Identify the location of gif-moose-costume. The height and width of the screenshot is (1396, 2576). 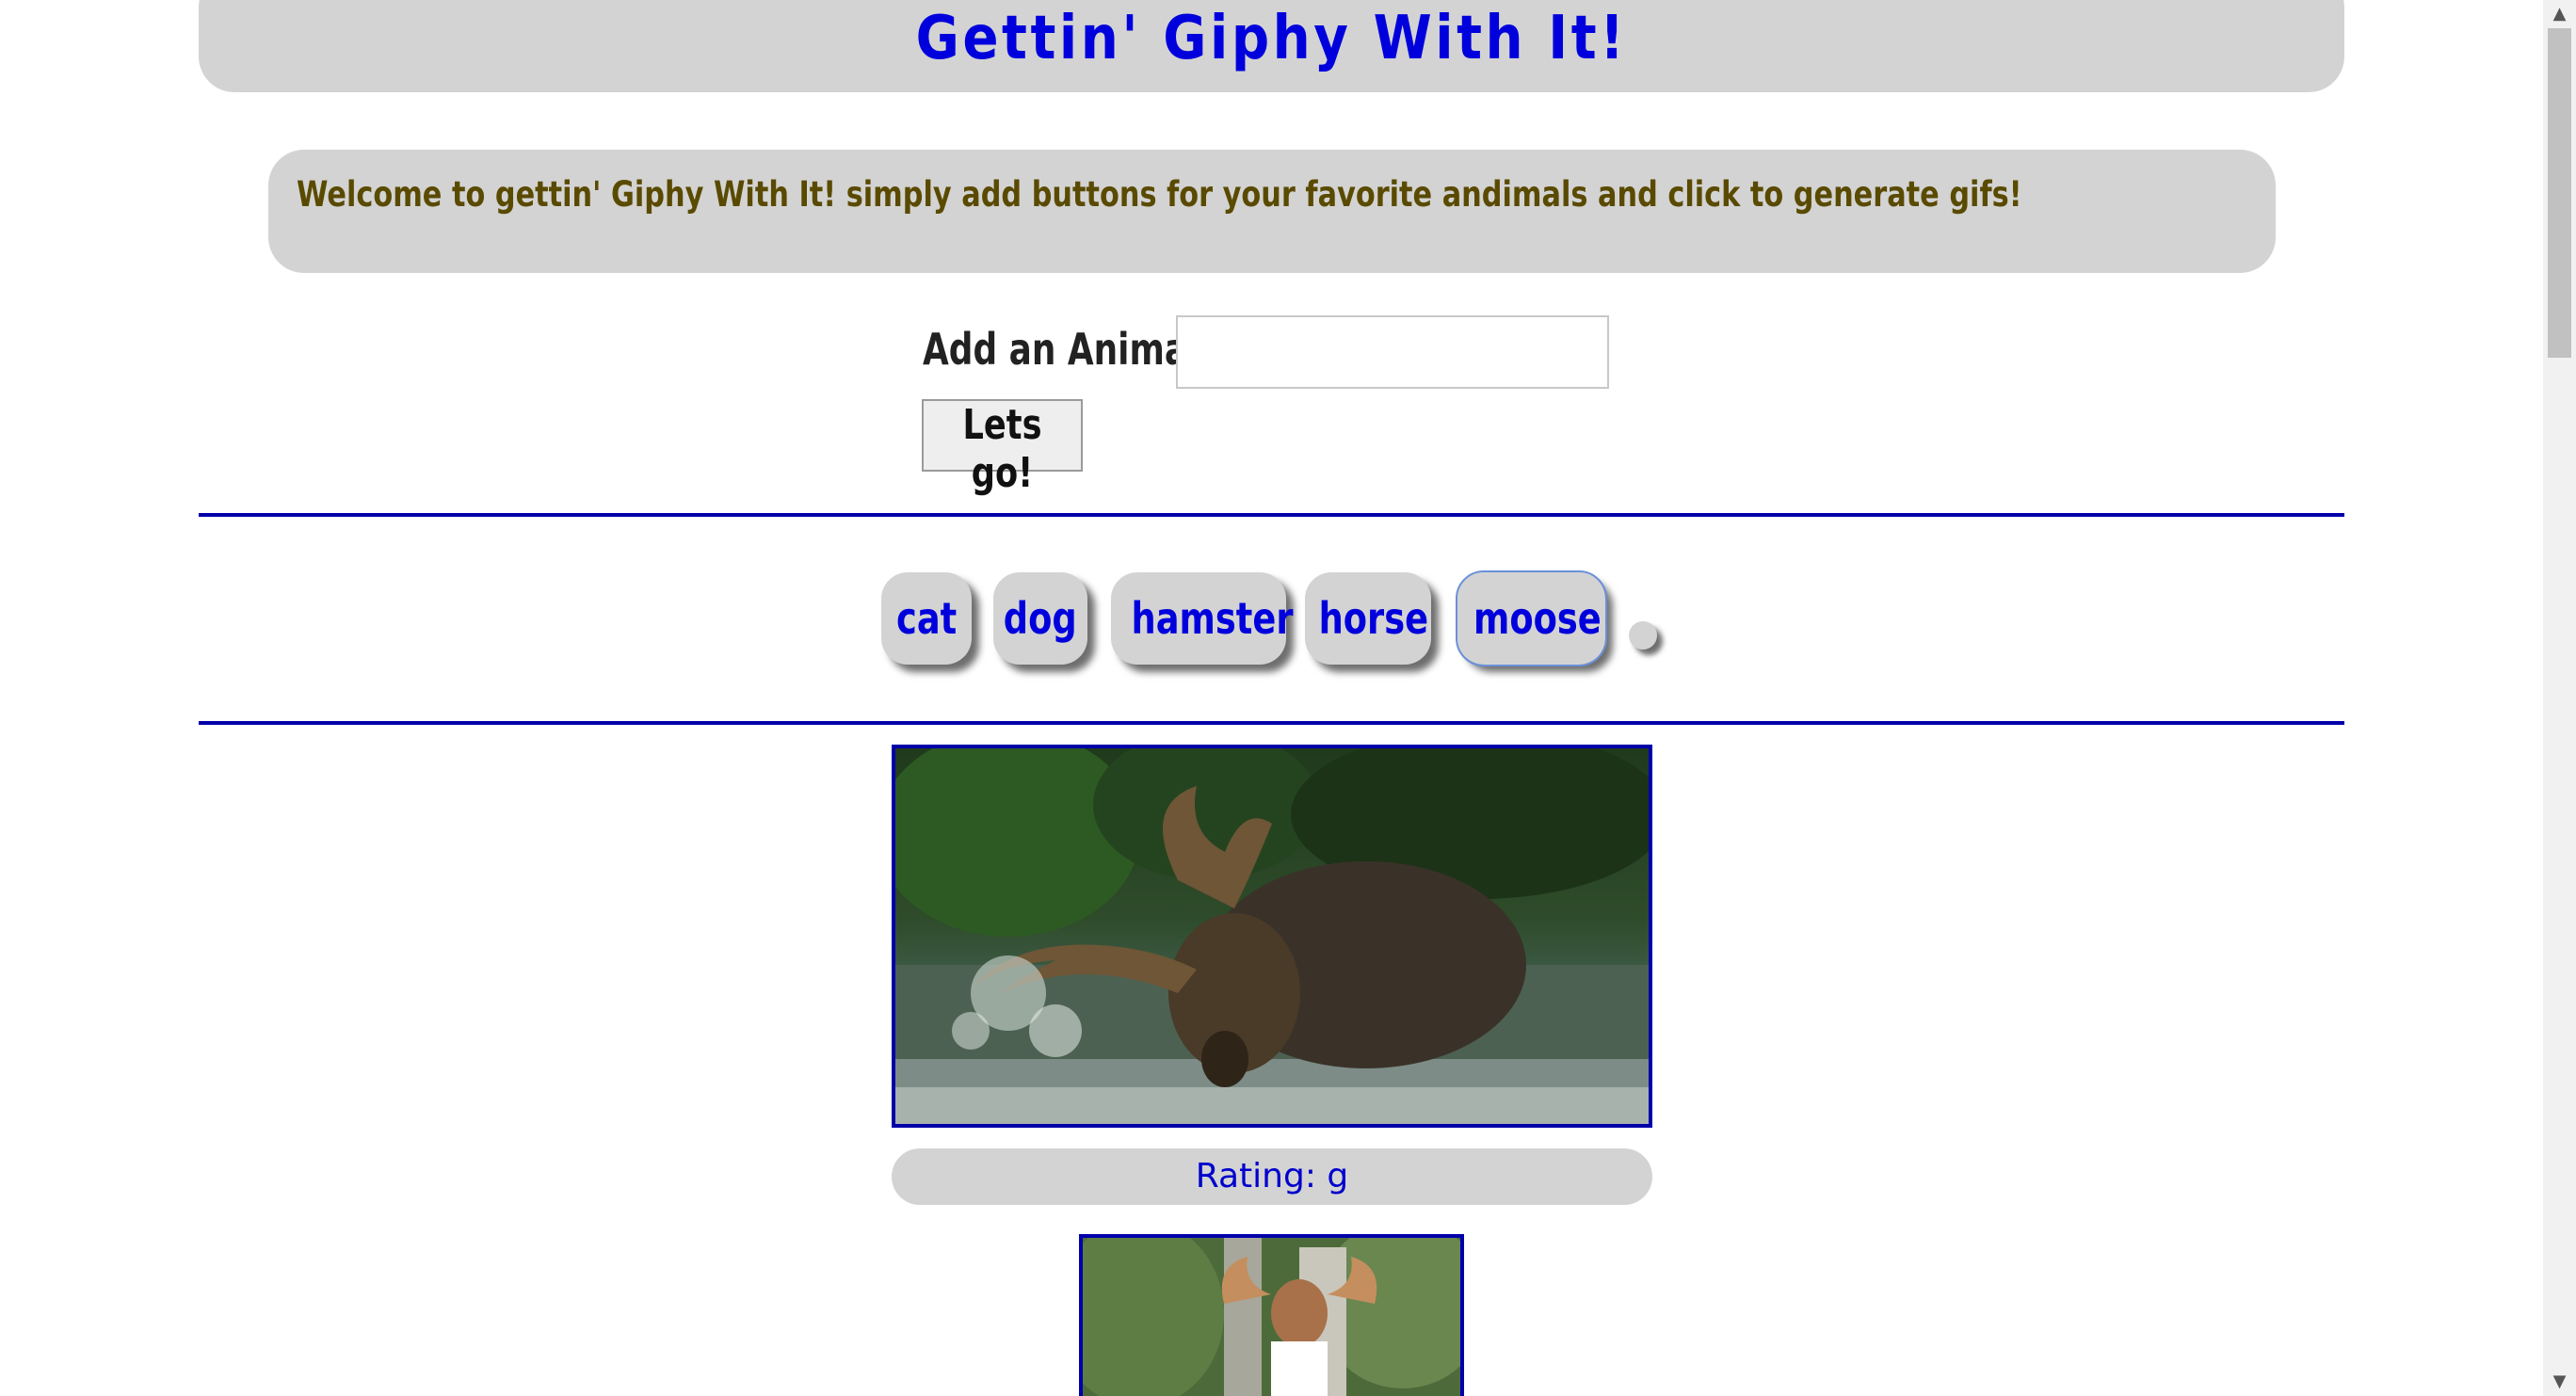
(1271, 1315).